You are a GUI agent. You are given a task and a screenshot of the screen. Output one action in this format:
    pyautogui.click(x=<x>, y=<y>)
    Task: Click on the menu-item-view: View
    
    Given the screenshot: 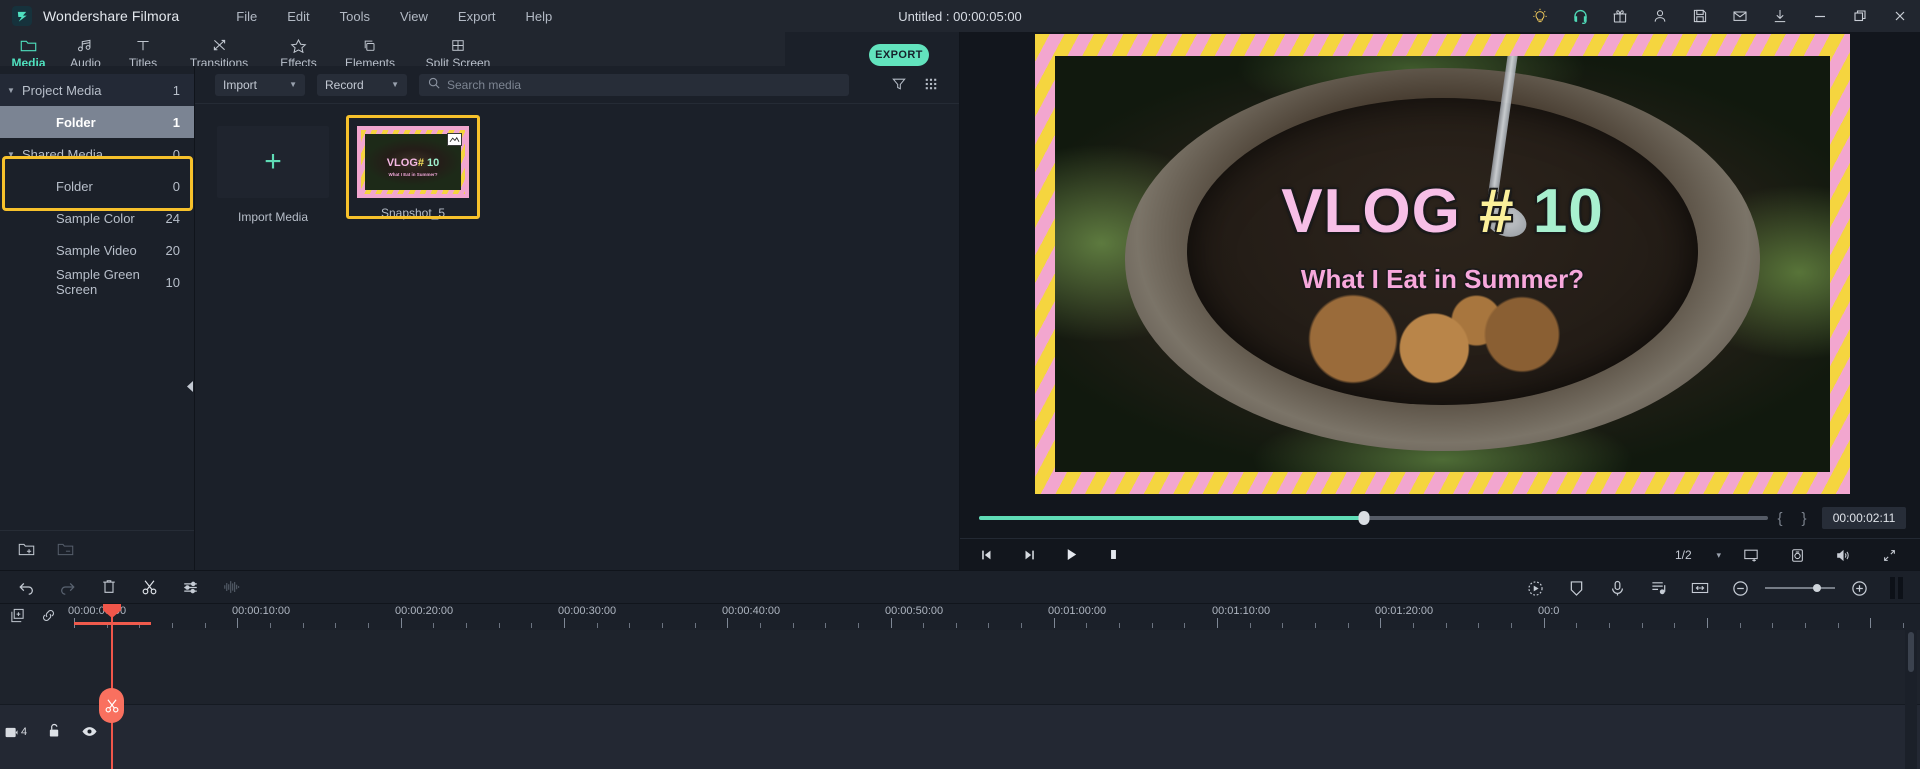 What is the action you would take?
    pyautogui.click(x=414, y=16)
    